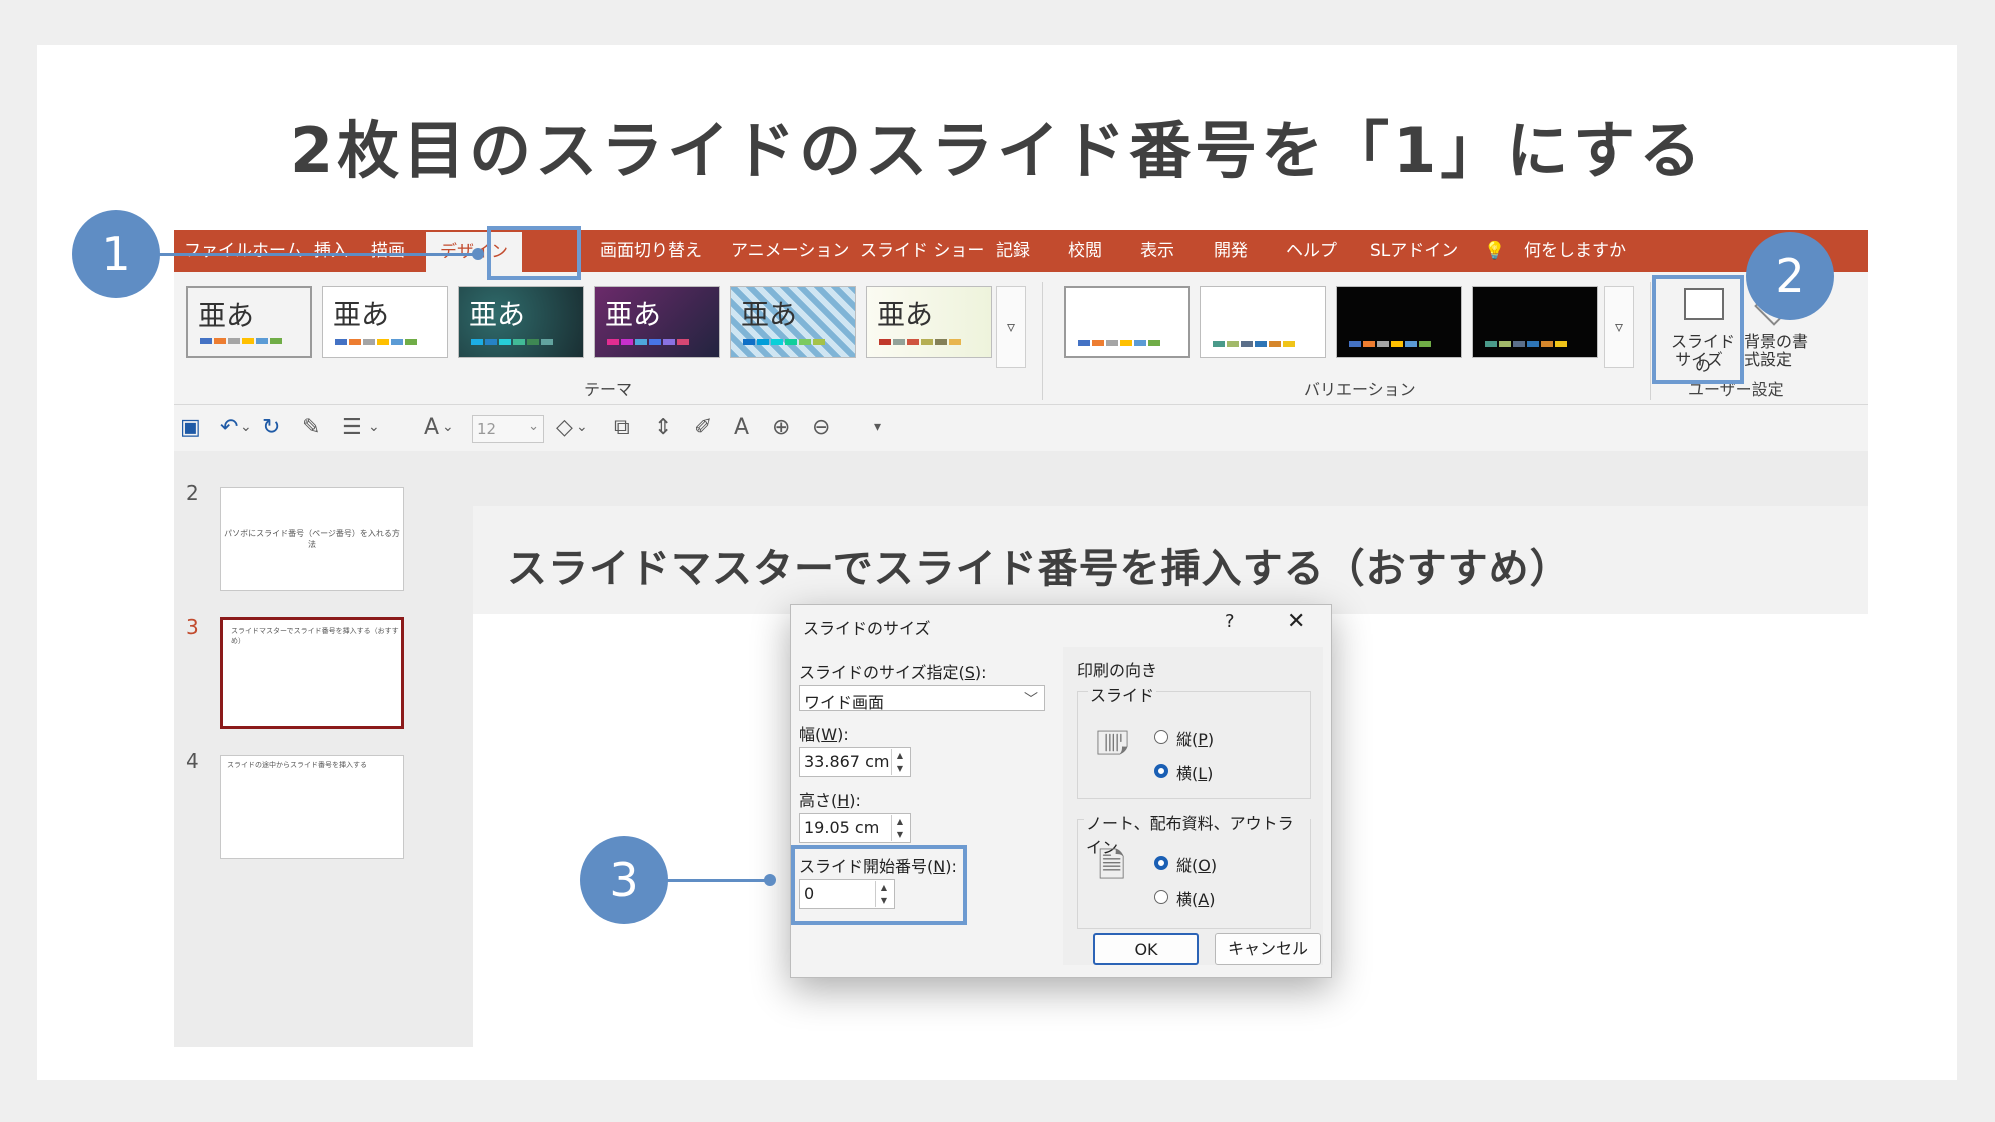 Image resolution: width=1995 pixels, height=1122 pixels. Describe the element at coordinates (624, 880) in the screenshot. I see `callout-badge-3: 3` at that location.